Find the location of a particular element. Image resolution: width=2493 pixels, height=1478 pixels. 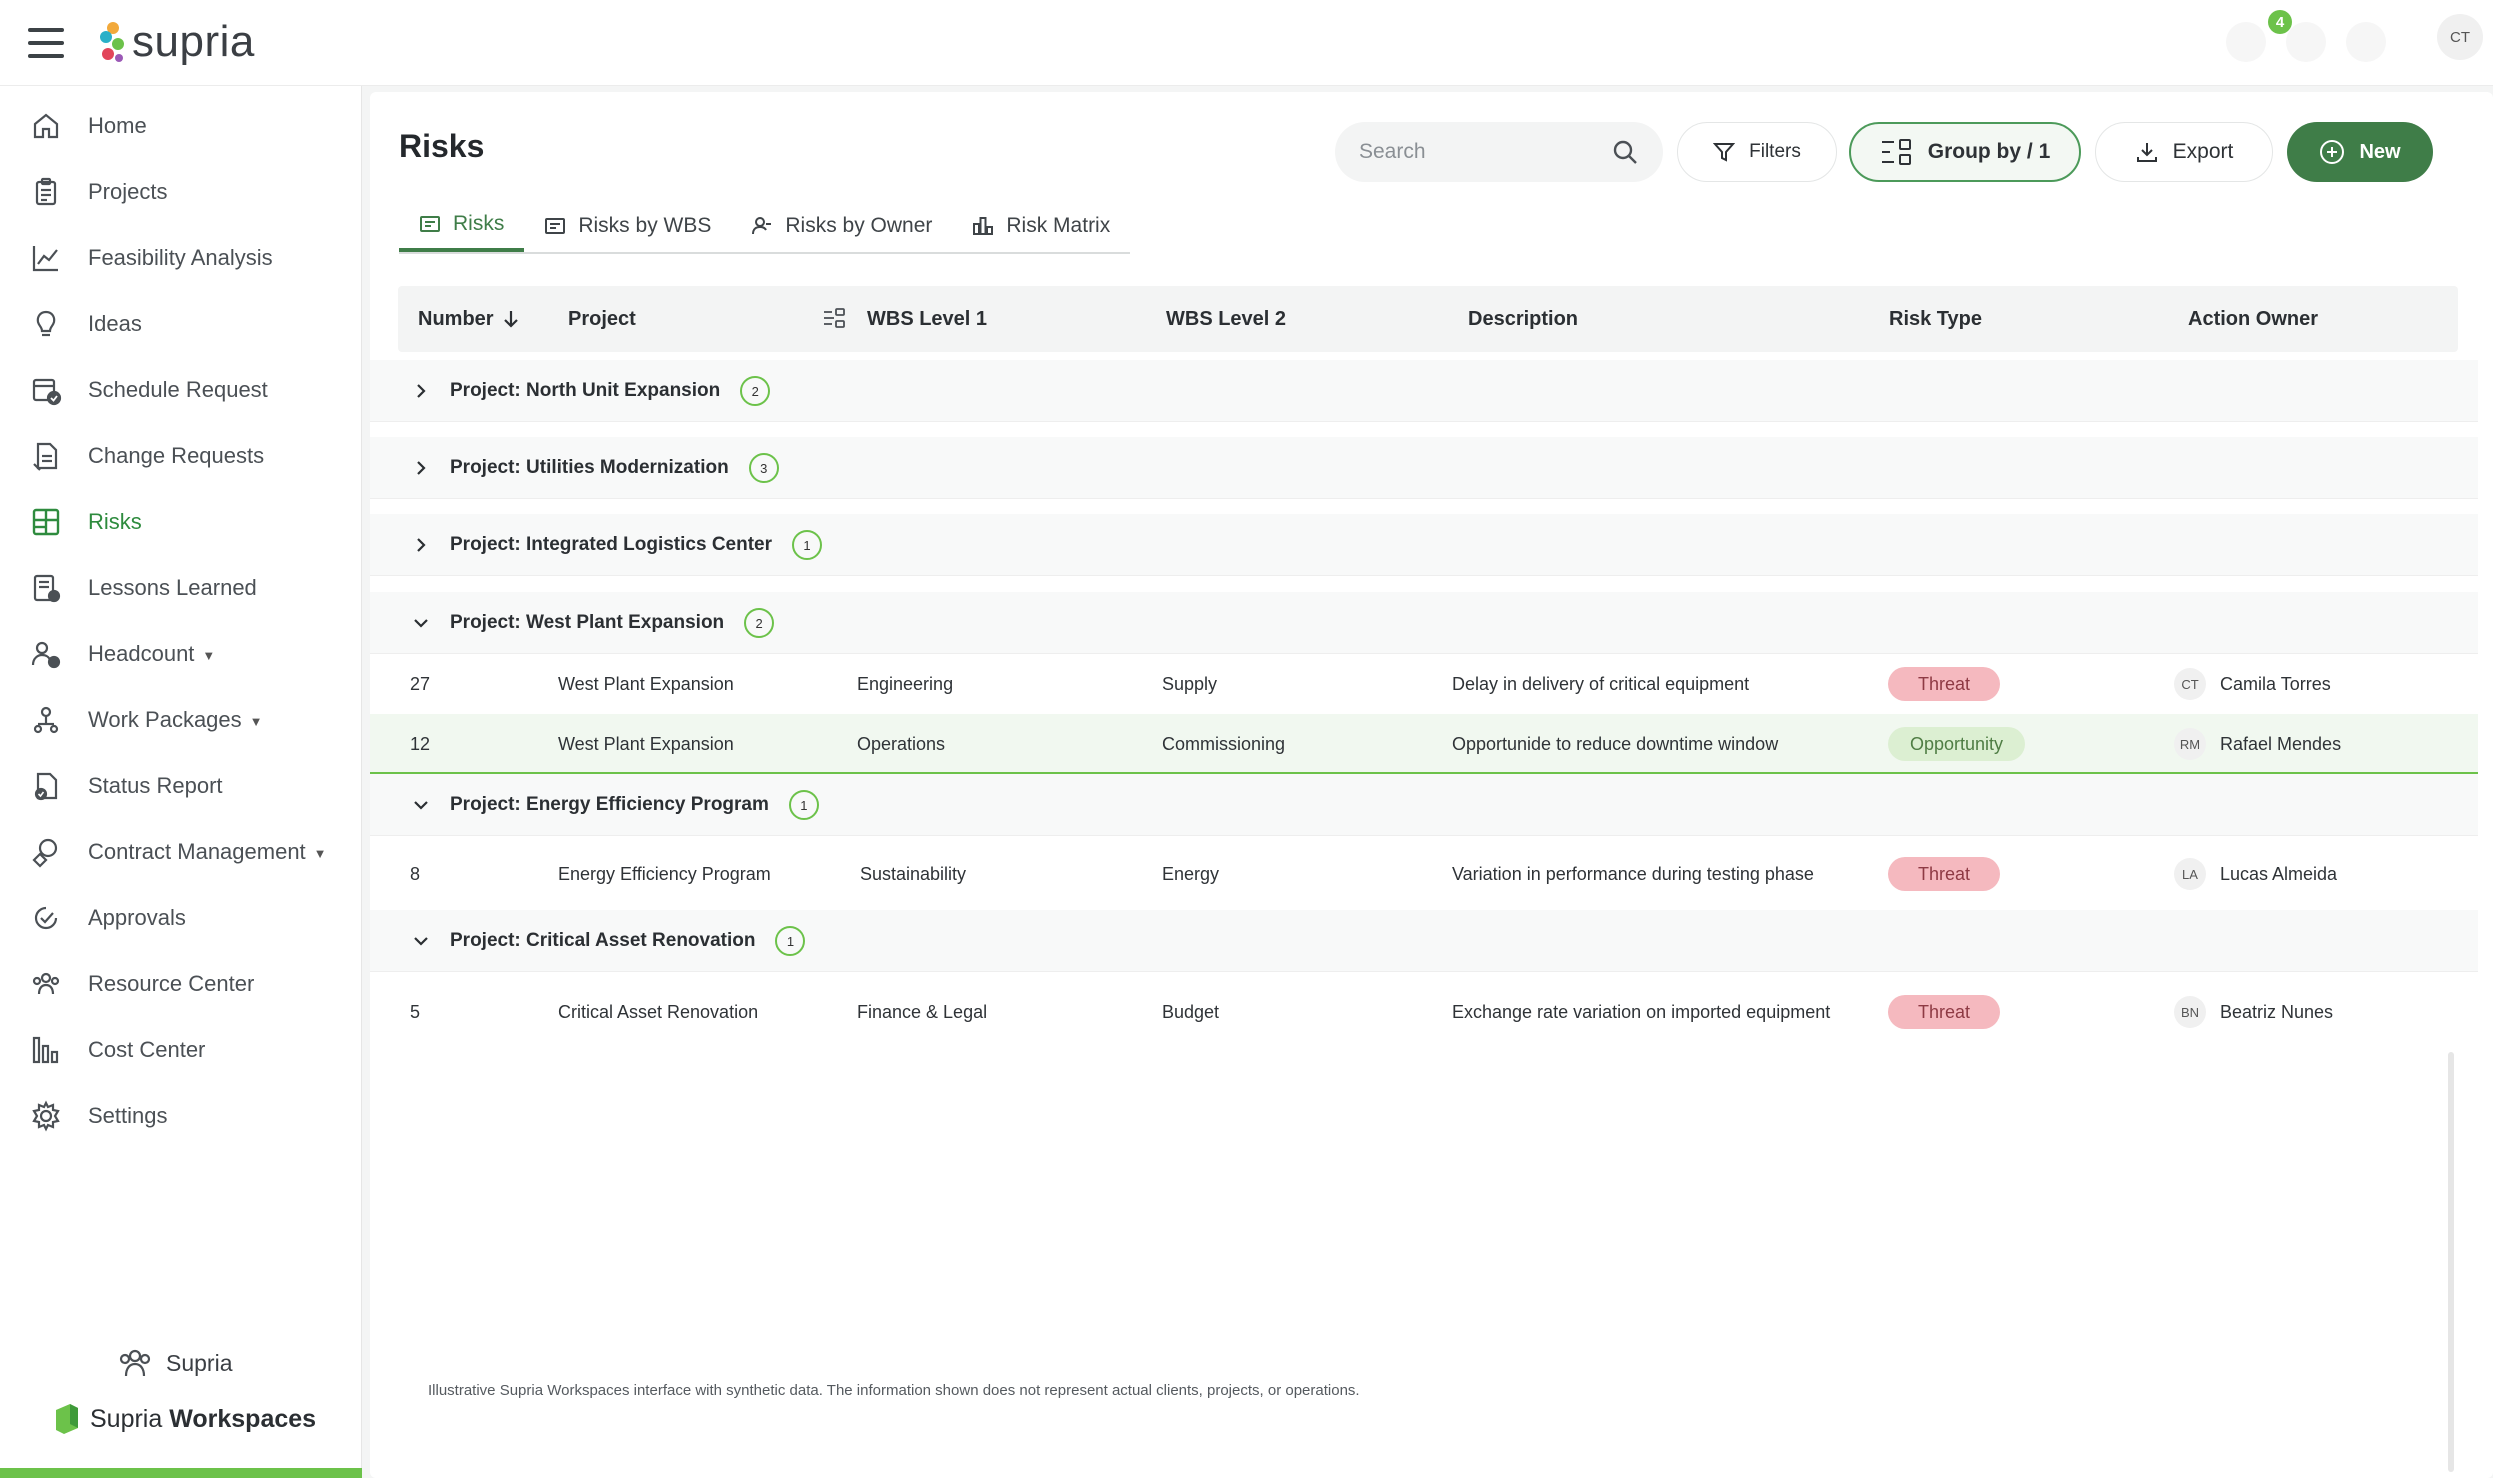

report-icon is located at coordinates (46, 786).